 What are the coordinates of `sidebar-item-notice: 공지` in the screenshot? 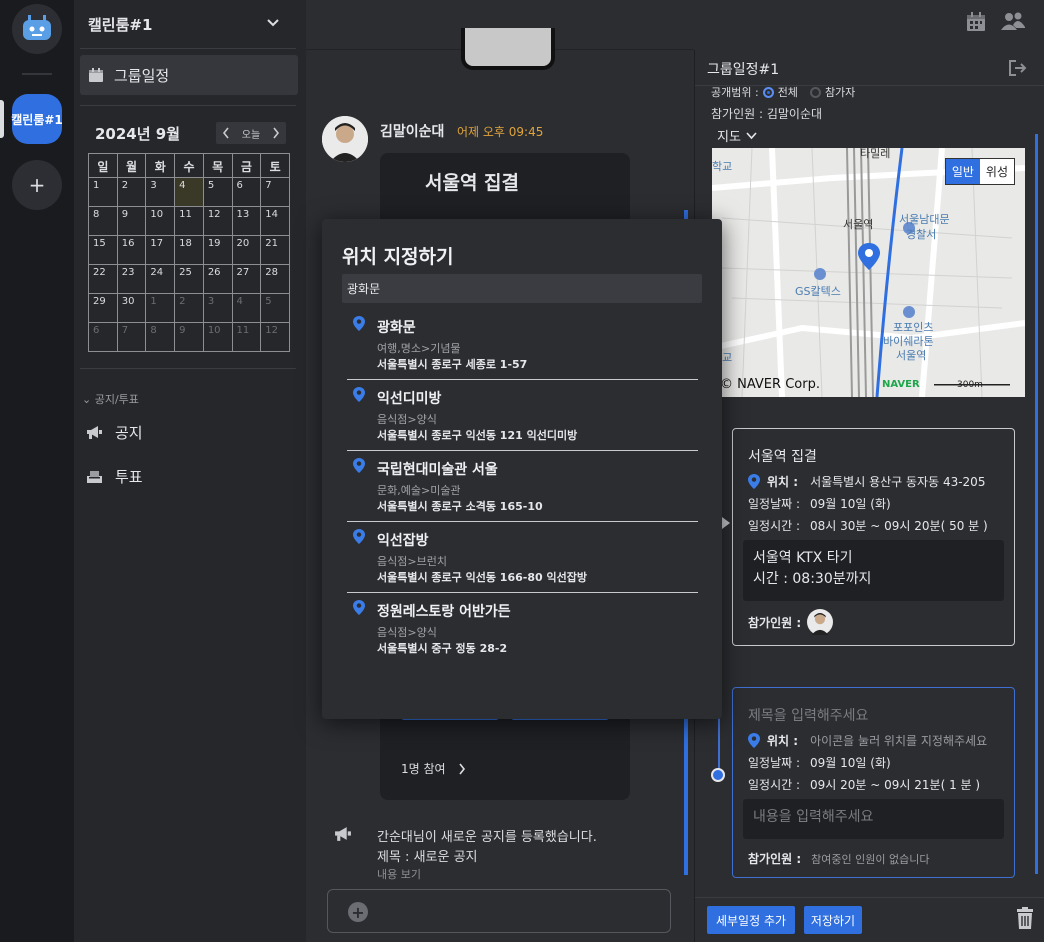 It's located at (114, 432).